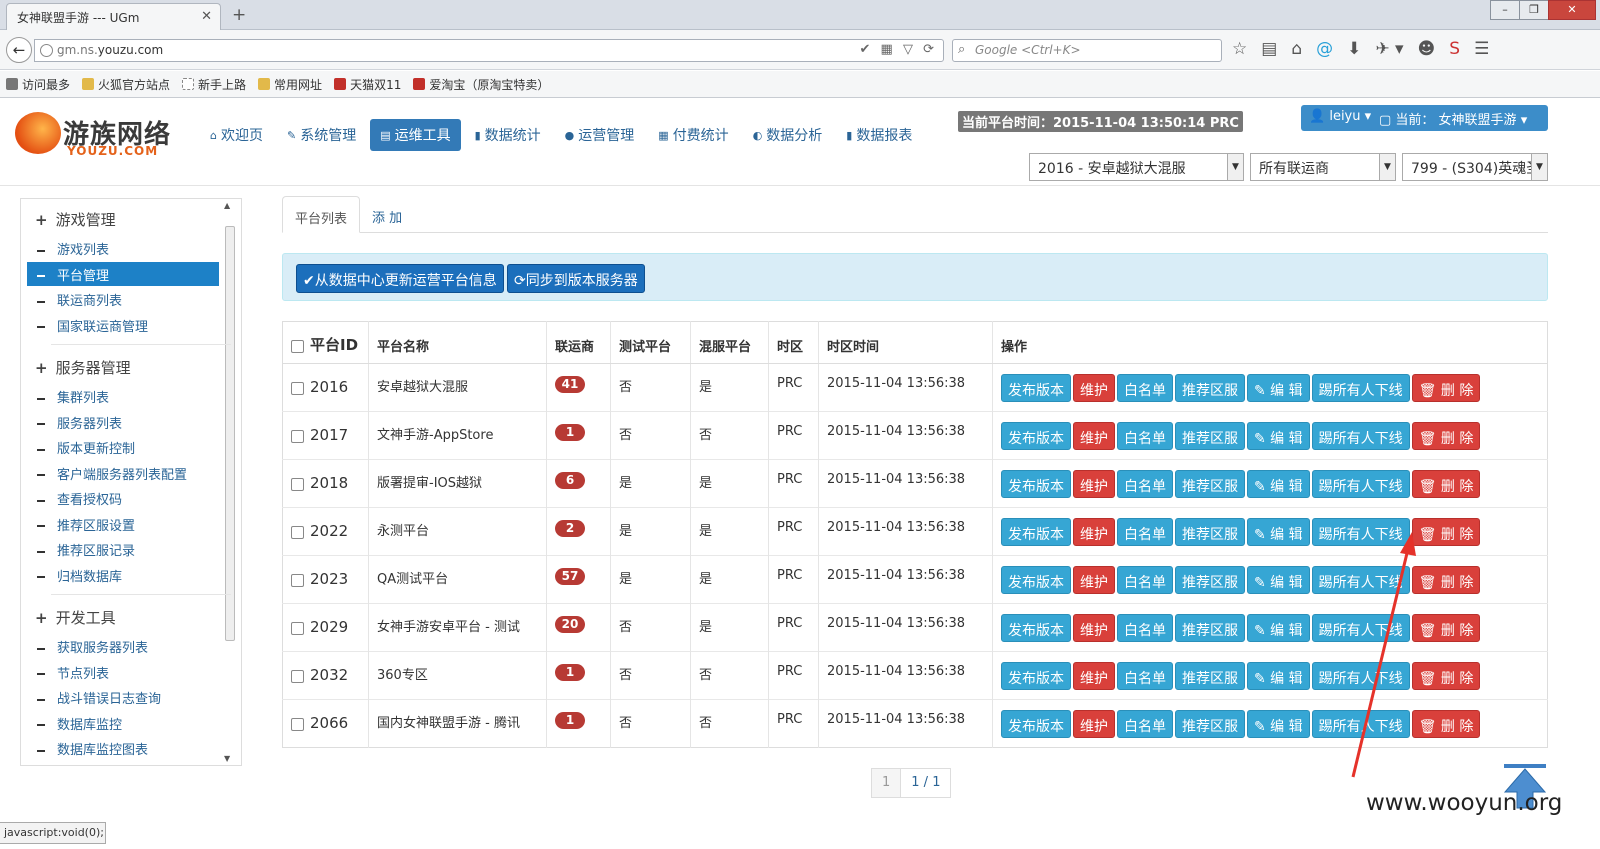 This screenshot has height=849, width=1600. What do you see at coordinates (879, 135) in the screenshot?
I see `nav-item: ▮ 数据报表` at bounding box center [879, 135].